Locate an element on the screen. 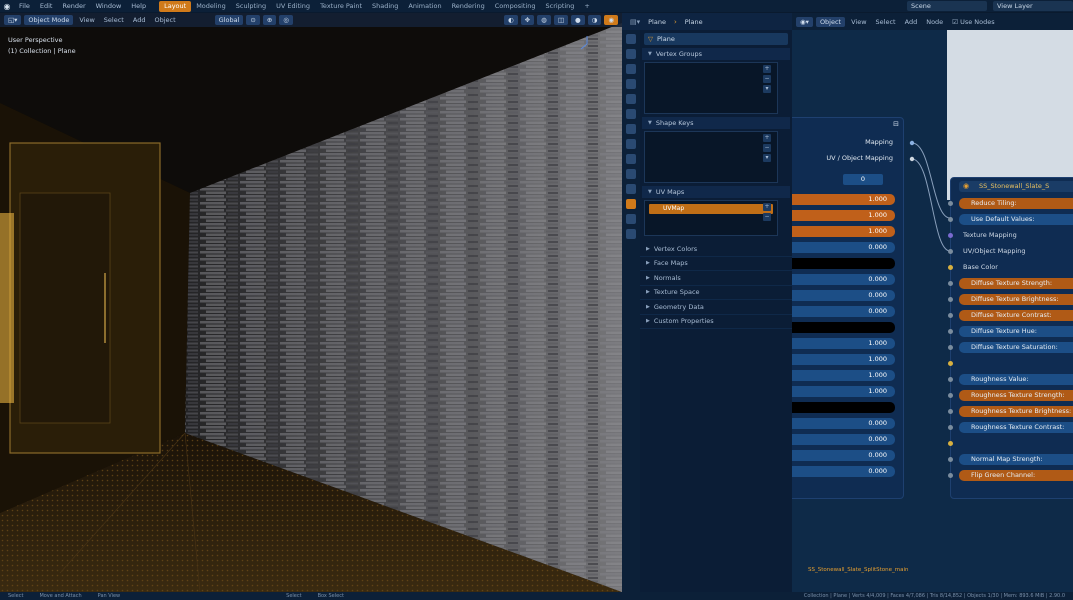 Image resolution: width=1073 pixels, height=600 pixels. menu-file: File is located at coordinates (24, 6).